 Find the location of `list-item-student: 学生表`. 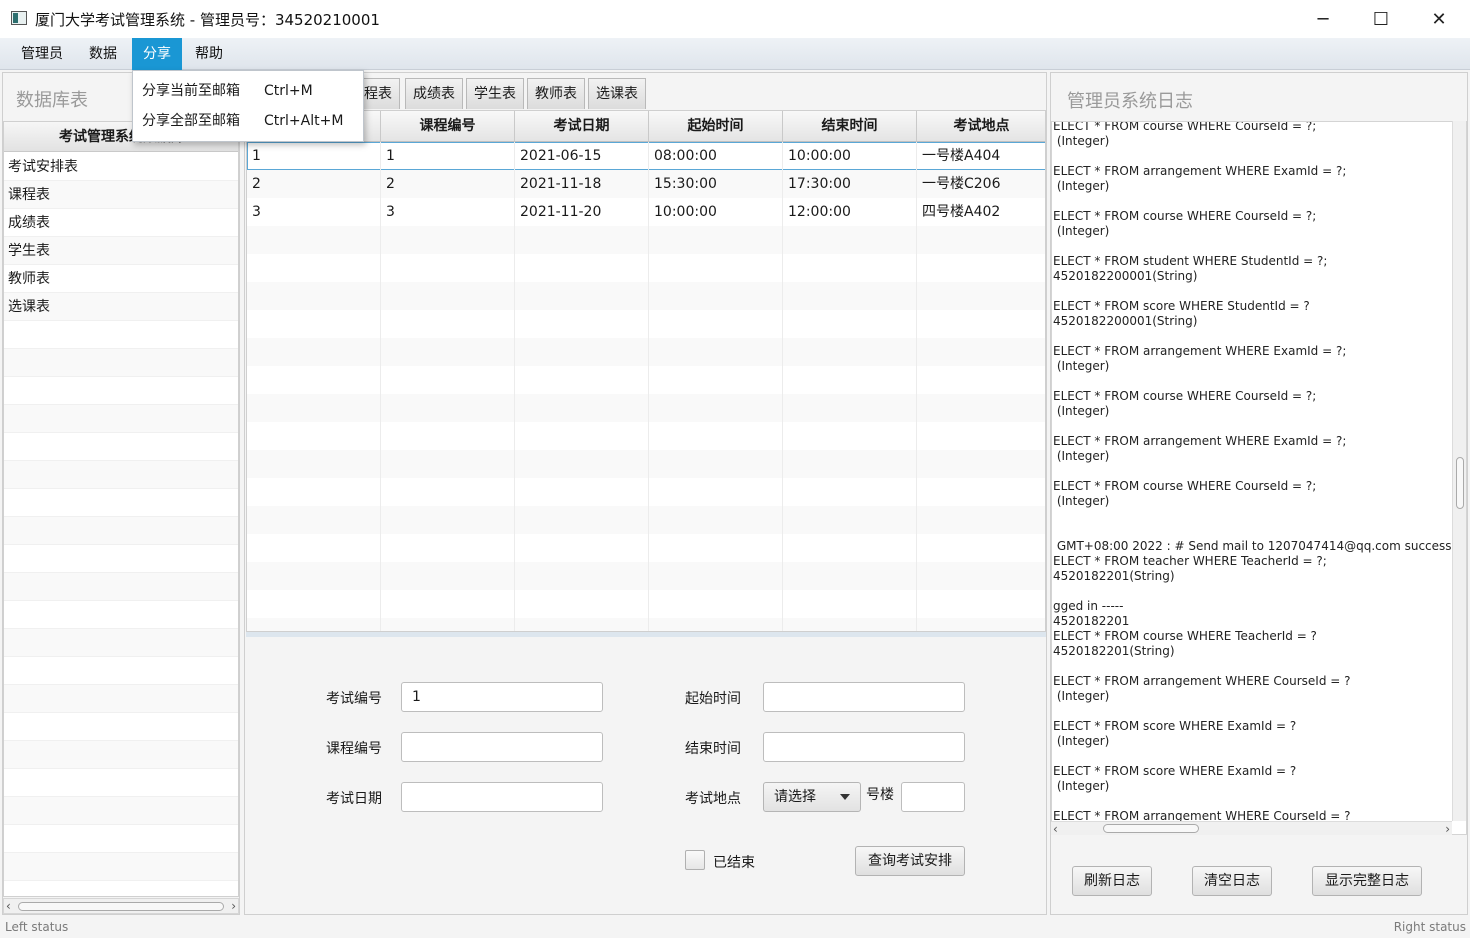

list-item-student: 学生表 is located at coordinates (121, 251).